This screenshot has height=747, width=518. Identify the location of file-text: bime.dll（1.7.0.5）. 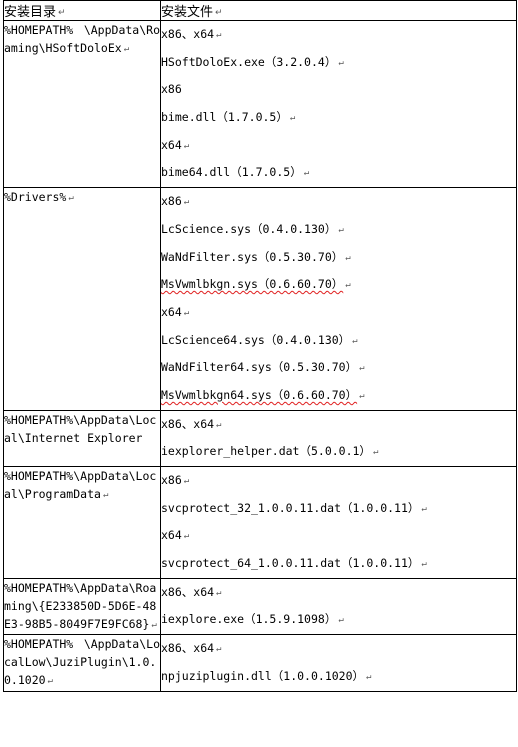
(224, 117).